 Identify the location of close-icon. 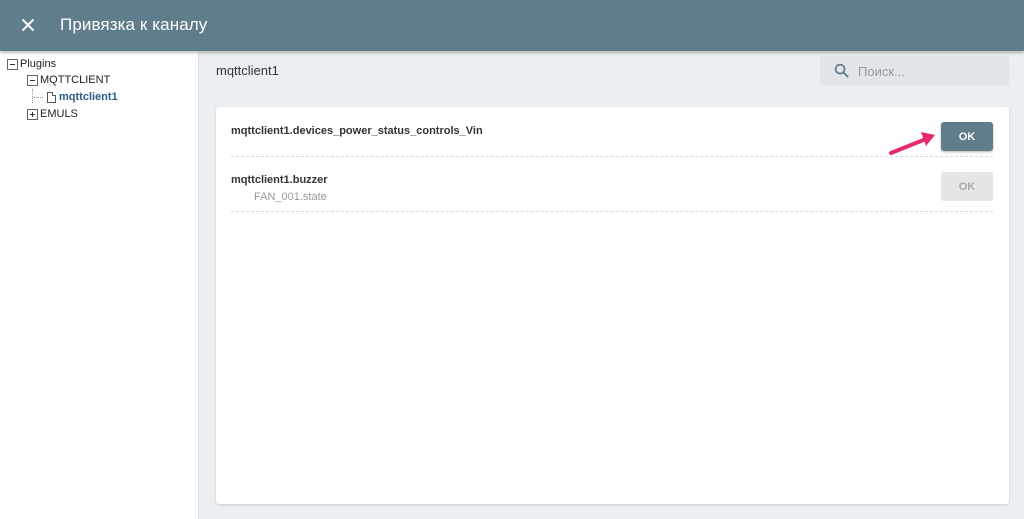
(28, 25).